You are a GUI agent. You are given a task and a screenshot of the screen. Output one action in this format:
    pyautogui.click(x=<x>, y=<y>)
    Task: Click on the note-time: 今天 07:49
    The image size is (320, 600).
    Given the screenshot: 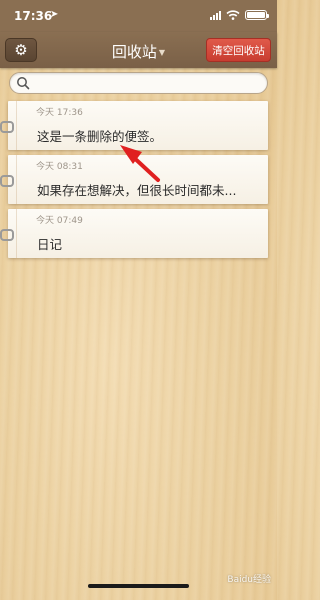 What is the action you would take?
    pyautogui.click(x=59, y=221)
    